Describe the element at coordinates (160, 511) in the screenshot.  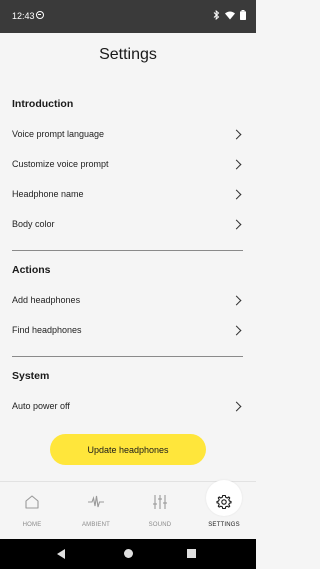
I see `nav-item-sound: SOUND` at that location.